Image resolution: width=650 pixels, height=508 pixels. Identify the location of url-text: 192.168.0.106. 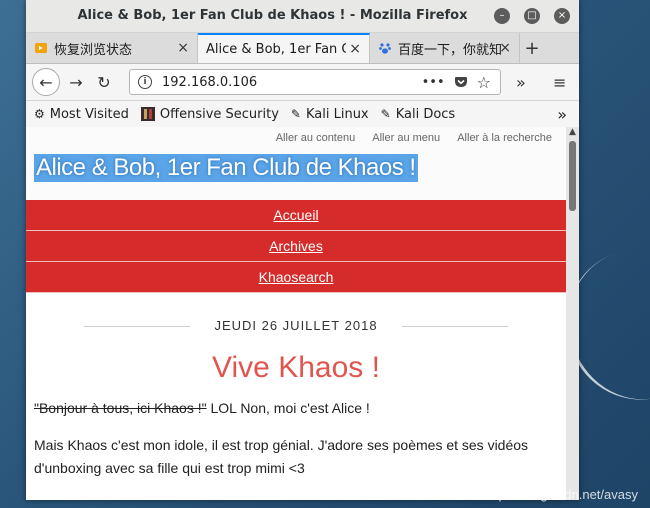
(292, 82).